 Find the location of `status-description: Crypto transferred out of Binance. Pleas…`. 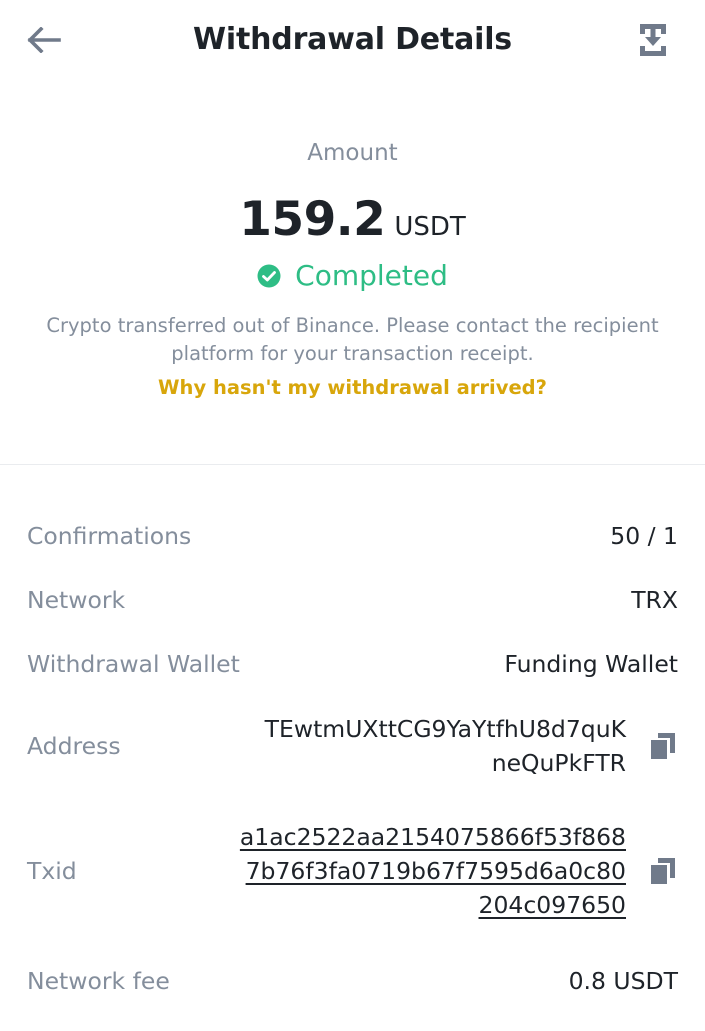

status-description: Crypto transferred out of Binance. Pleas… is located at coordinates (352, 339).